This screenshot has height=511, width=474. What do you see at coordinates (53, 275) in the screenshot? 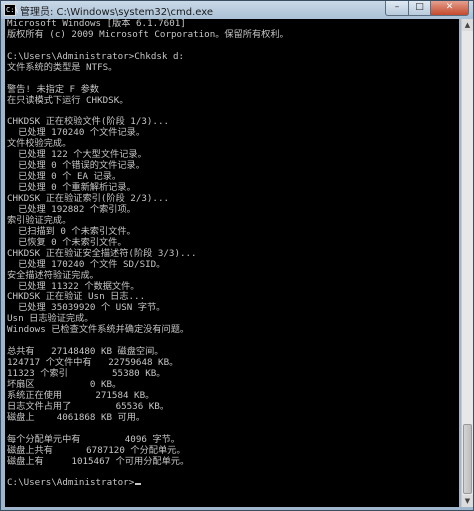
I see `console-line: 安全描述符验证完成。` at bounding box center [53, 275].